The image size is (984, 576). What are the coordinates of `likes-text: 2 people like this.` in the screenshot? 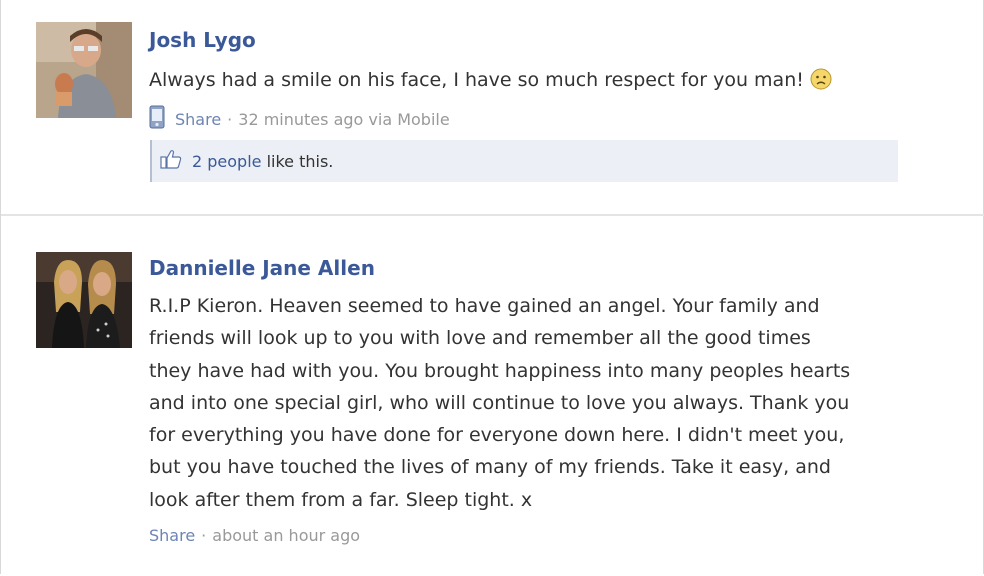 It's located at (262, 161).